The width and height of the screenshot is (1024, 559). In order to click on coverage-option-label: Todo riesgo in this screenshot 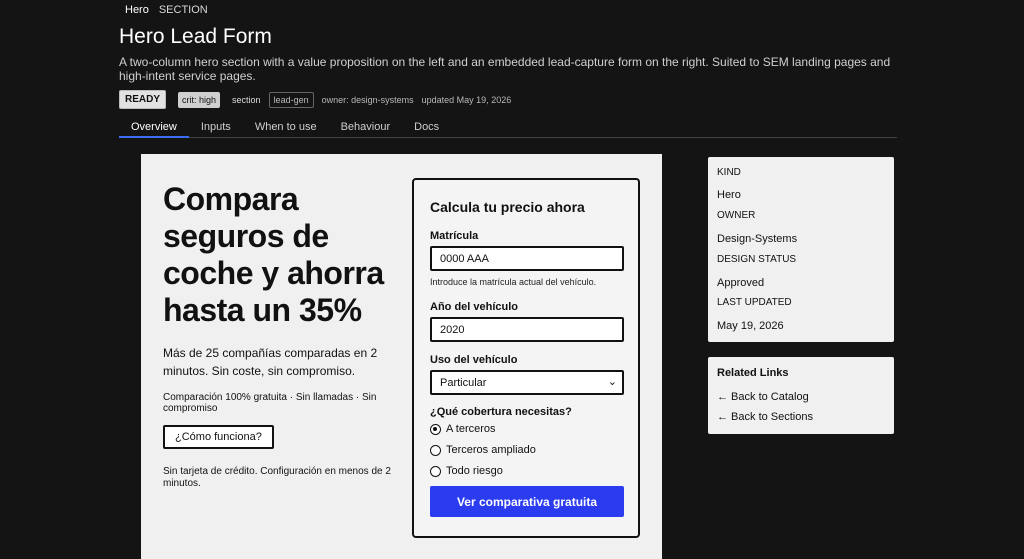, I will do `click(474, 471)`.